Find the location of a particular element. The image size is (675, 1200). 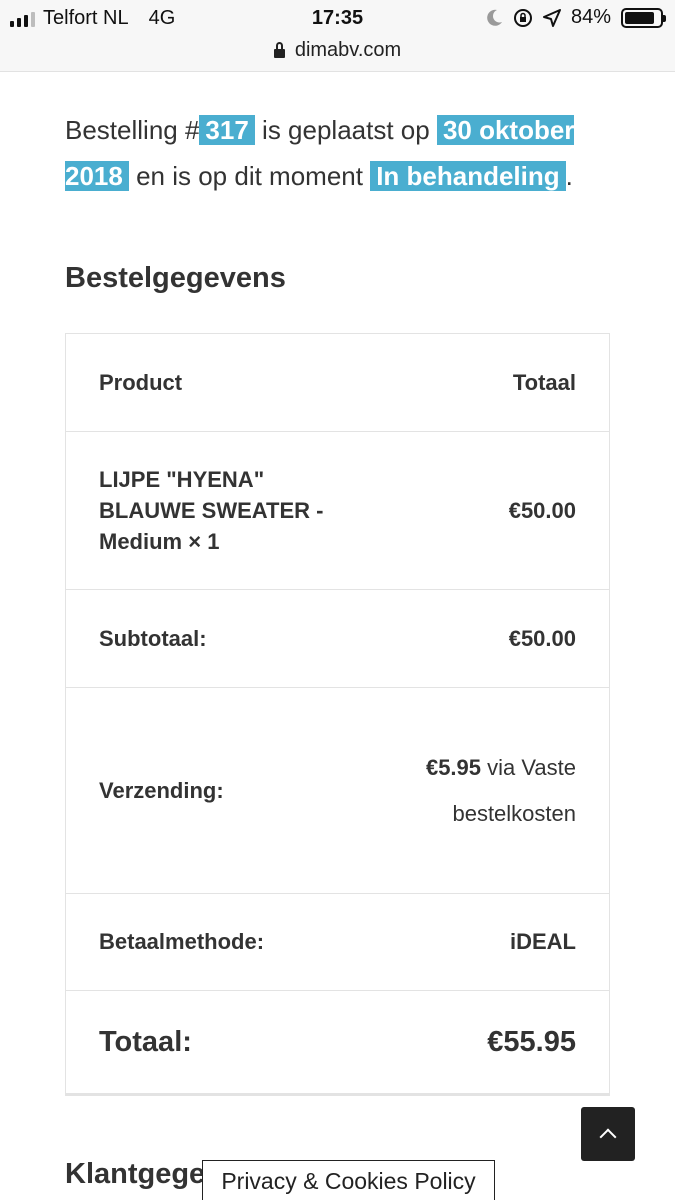

battery-level is located at coordinates (639, 17).